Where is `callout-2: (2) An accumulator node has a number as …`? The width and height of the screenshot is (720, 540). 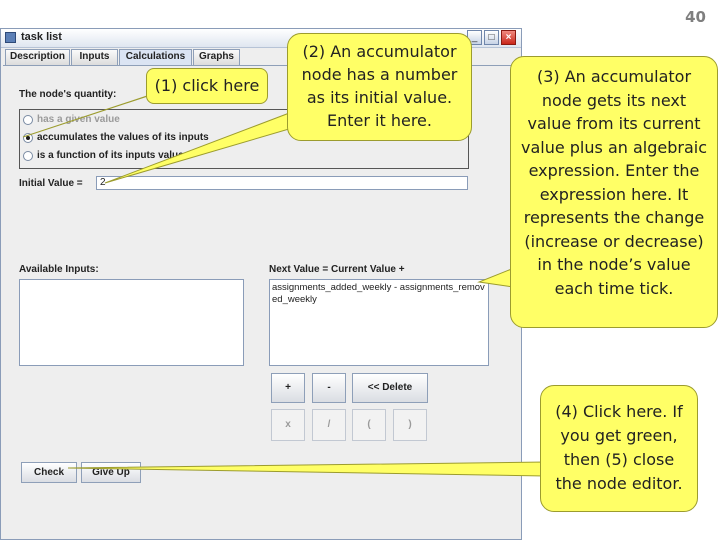 callout-2: (2) An accumulator node has a number as … is located at coordinates (379, 87).